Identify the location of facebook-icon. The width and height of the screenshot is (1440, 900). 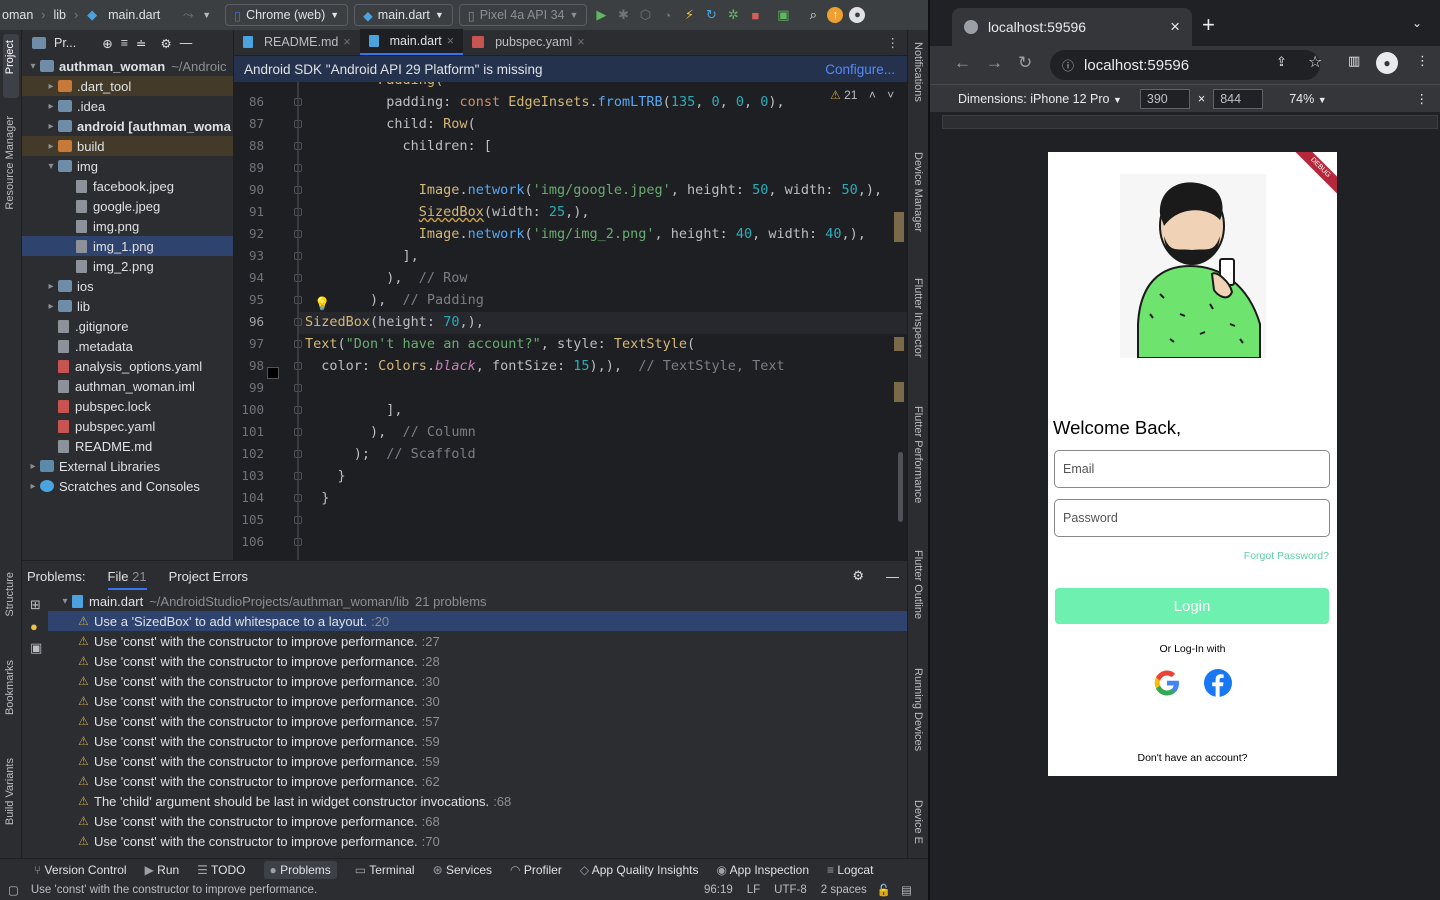
(1218, 683).